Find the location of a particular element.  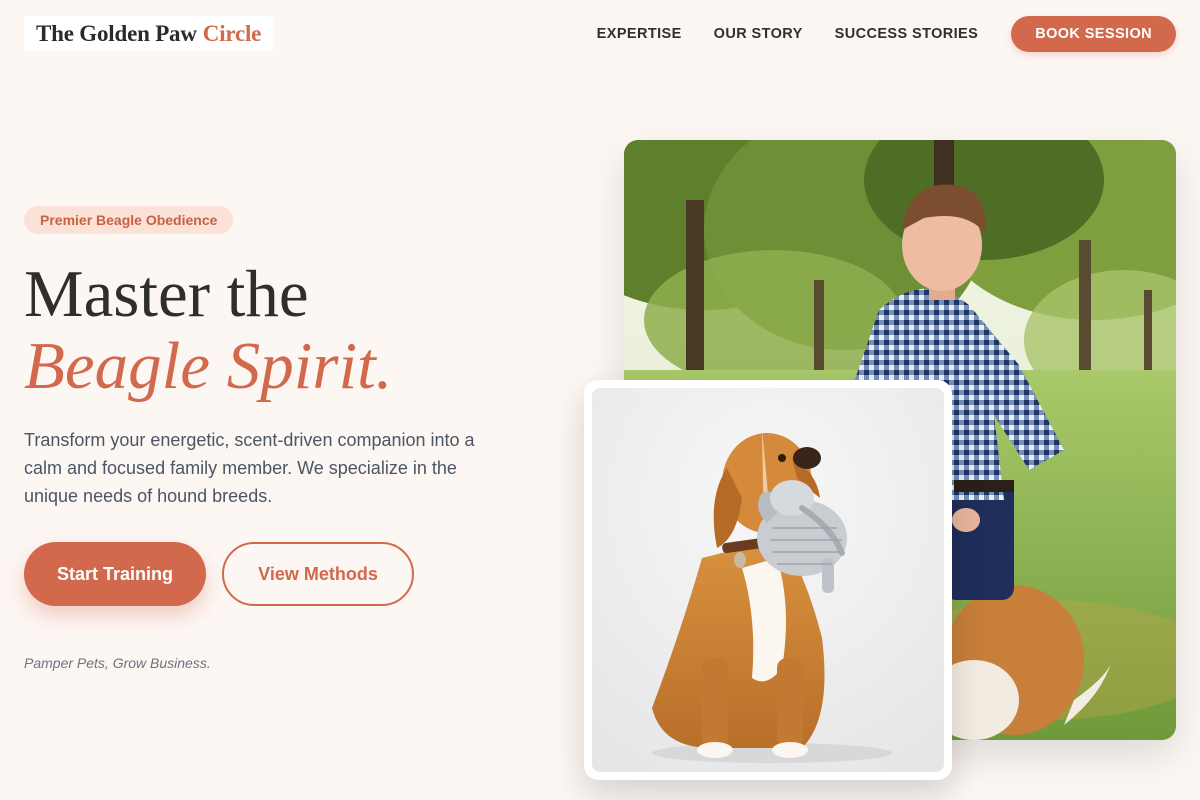

hero-headline: Master the Beagle Spirit. is located at coordinates (208, 330).